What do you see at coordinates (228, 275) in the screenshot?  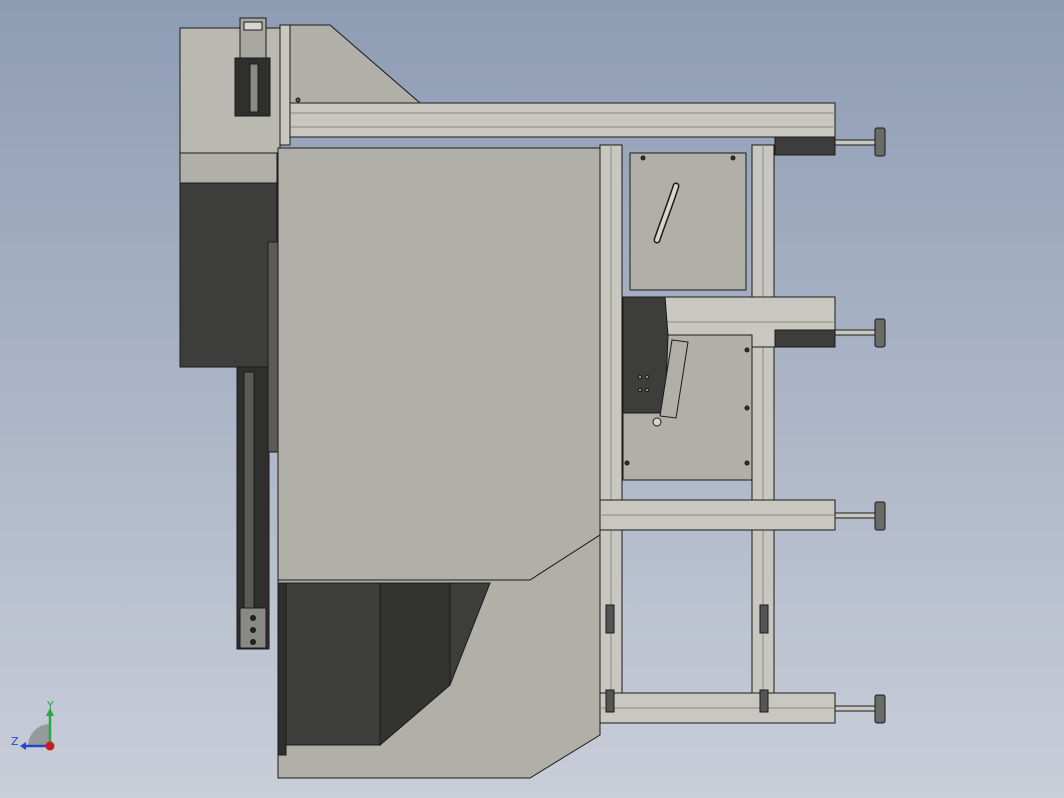 I see `motor-housing-dark` at bounding box center [228, 275].